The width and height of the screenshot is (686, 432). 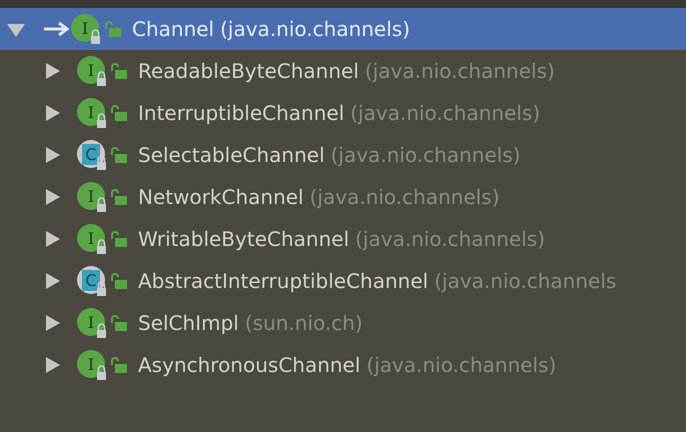 What do you see at coordinates (173, 29) in the screenshot?
I see `class-name: Channel` at bounding box center [173, 29].